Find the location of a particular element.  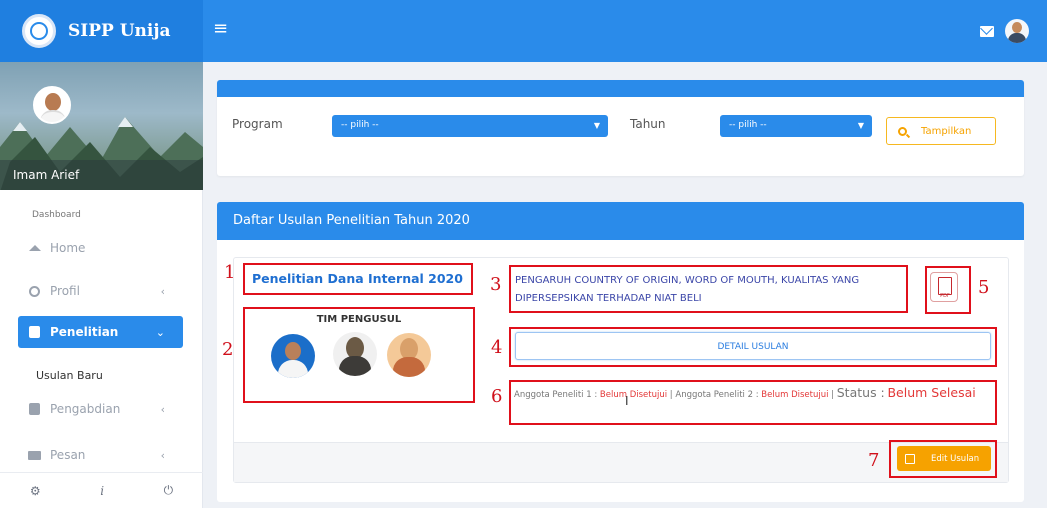

home-icon is located at coordinates (34, 248).